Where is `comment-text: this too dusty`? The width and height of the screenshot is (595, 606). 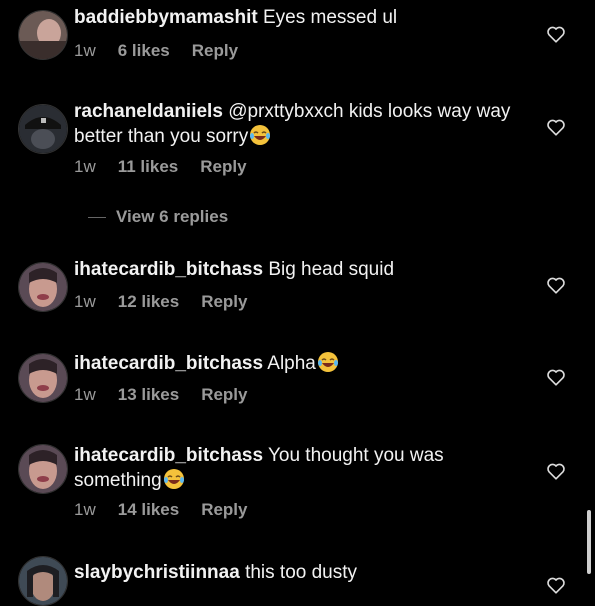 comment-text: this too dusty is located at coordinates (301, 572).